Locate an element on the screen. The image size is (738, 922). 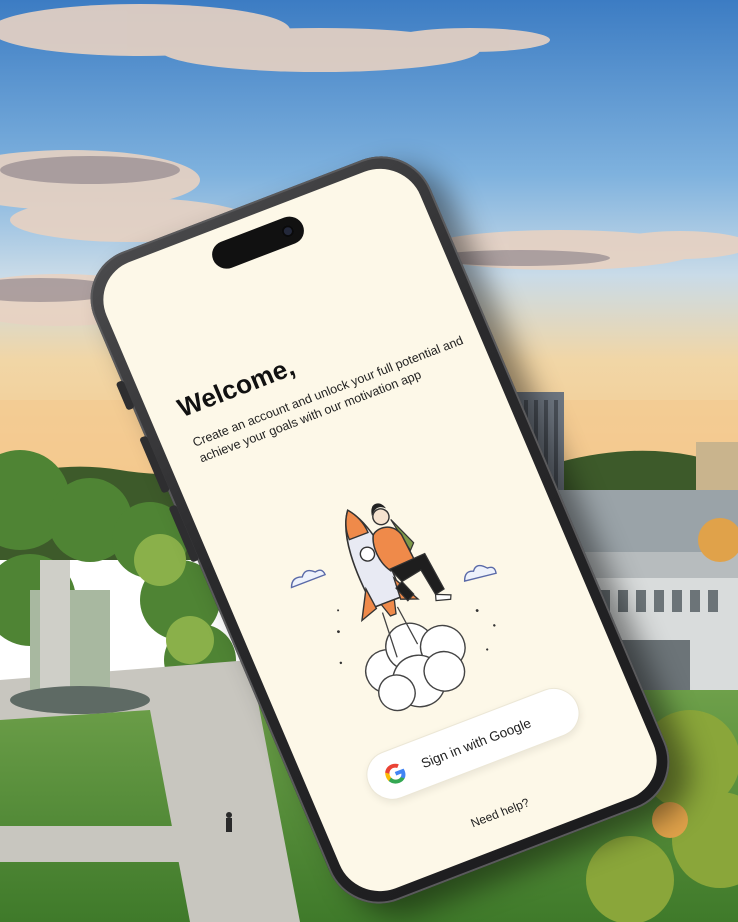
front-camera-icon is located at coordinates (287, 231).